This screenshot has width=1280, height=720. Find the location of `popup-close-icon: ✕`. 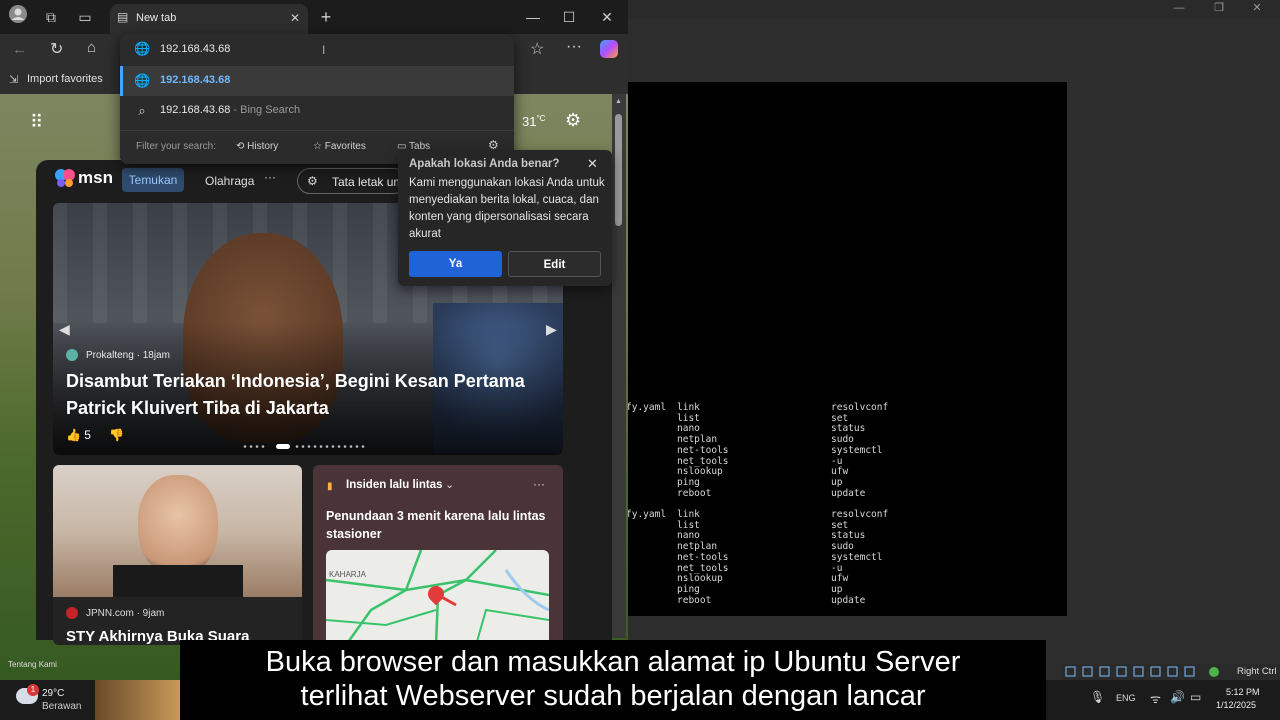

popup-close-icon: ✕ is located at coordinates (592, 164).